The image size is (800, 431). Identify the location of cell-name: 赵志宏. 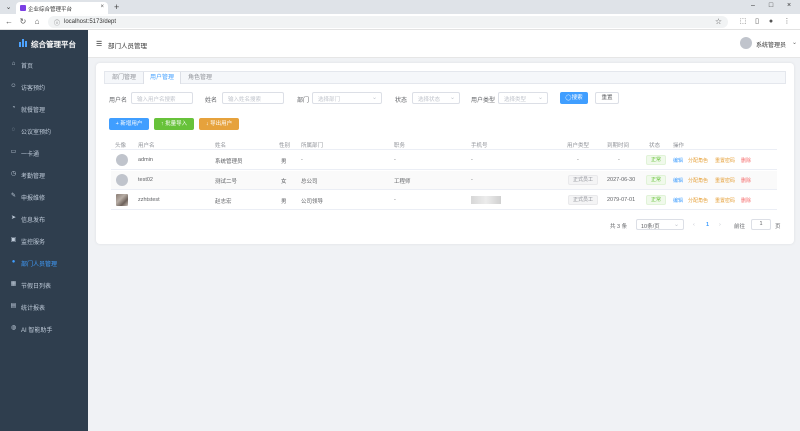
(223, 202).